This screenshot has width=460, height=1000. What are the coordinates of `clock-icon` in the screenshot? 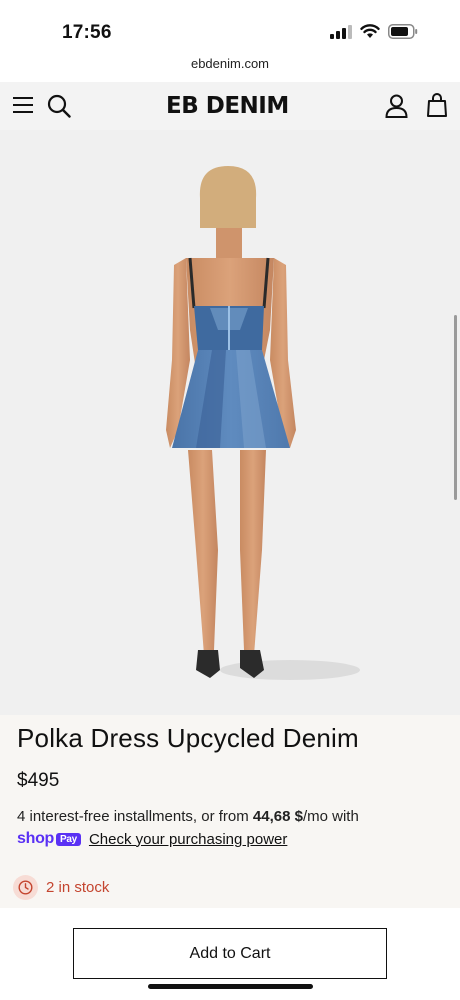 It's located at (25, 887).